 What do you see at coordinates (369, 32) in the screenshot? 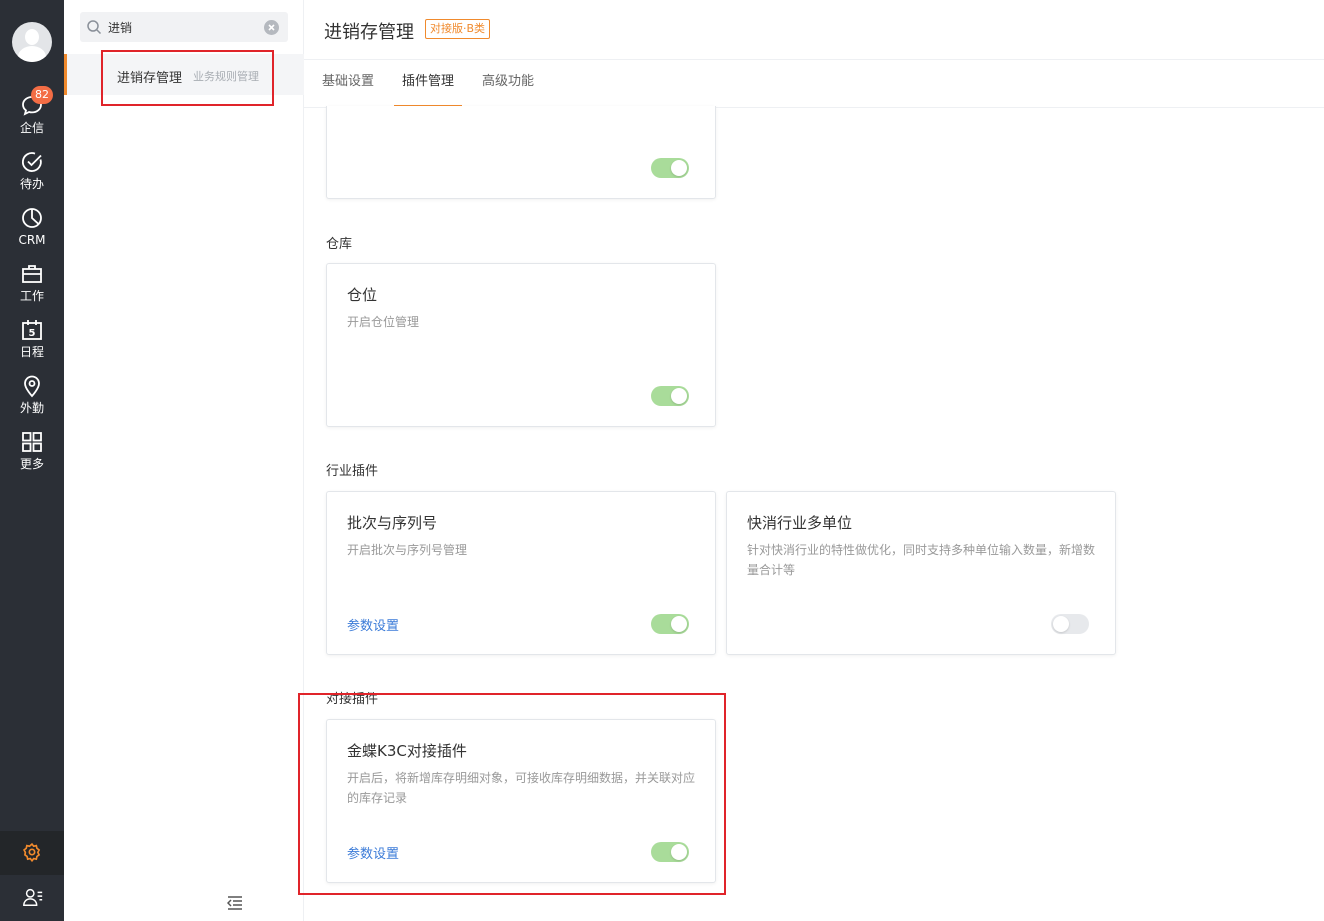
I see `page-title: 进销存管理` at bounding box center [369, 32].